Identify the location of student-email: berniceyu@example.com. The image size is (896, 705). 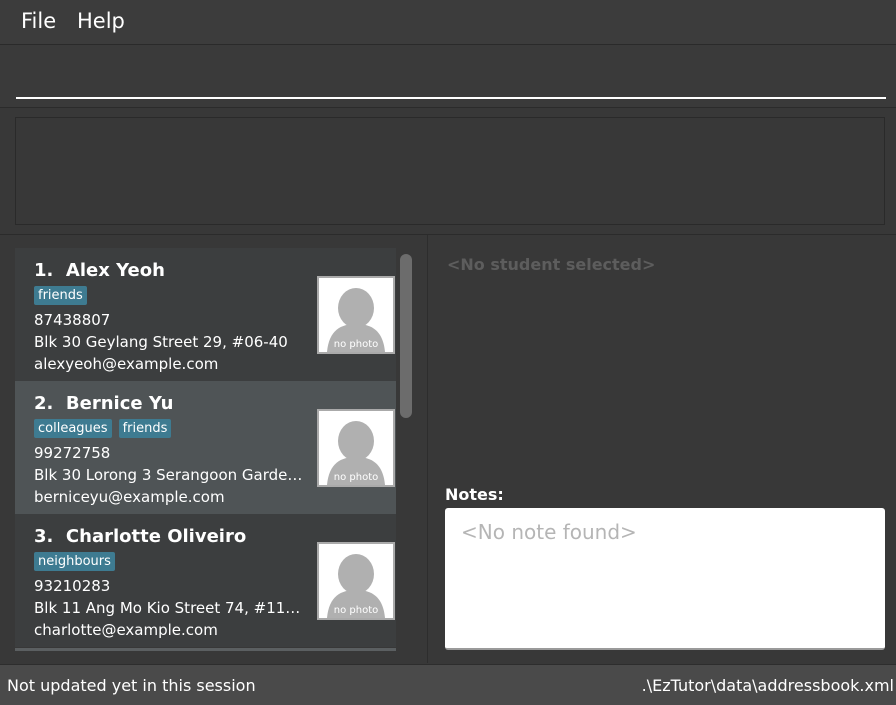
(129, 497).